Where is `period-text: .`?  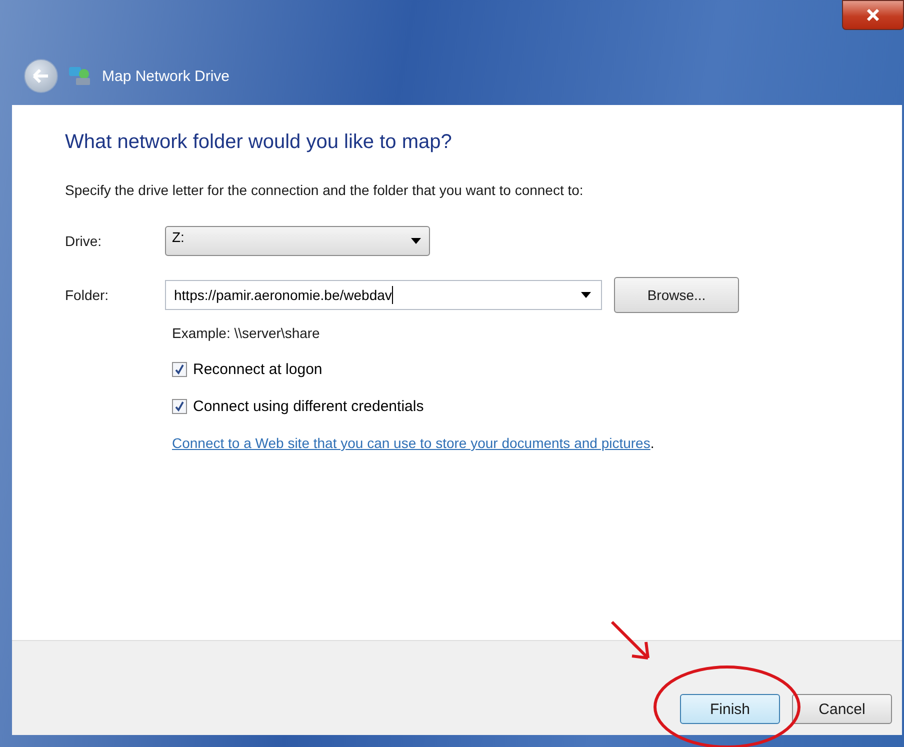 period-text: . is located at coordinates (652, 443).